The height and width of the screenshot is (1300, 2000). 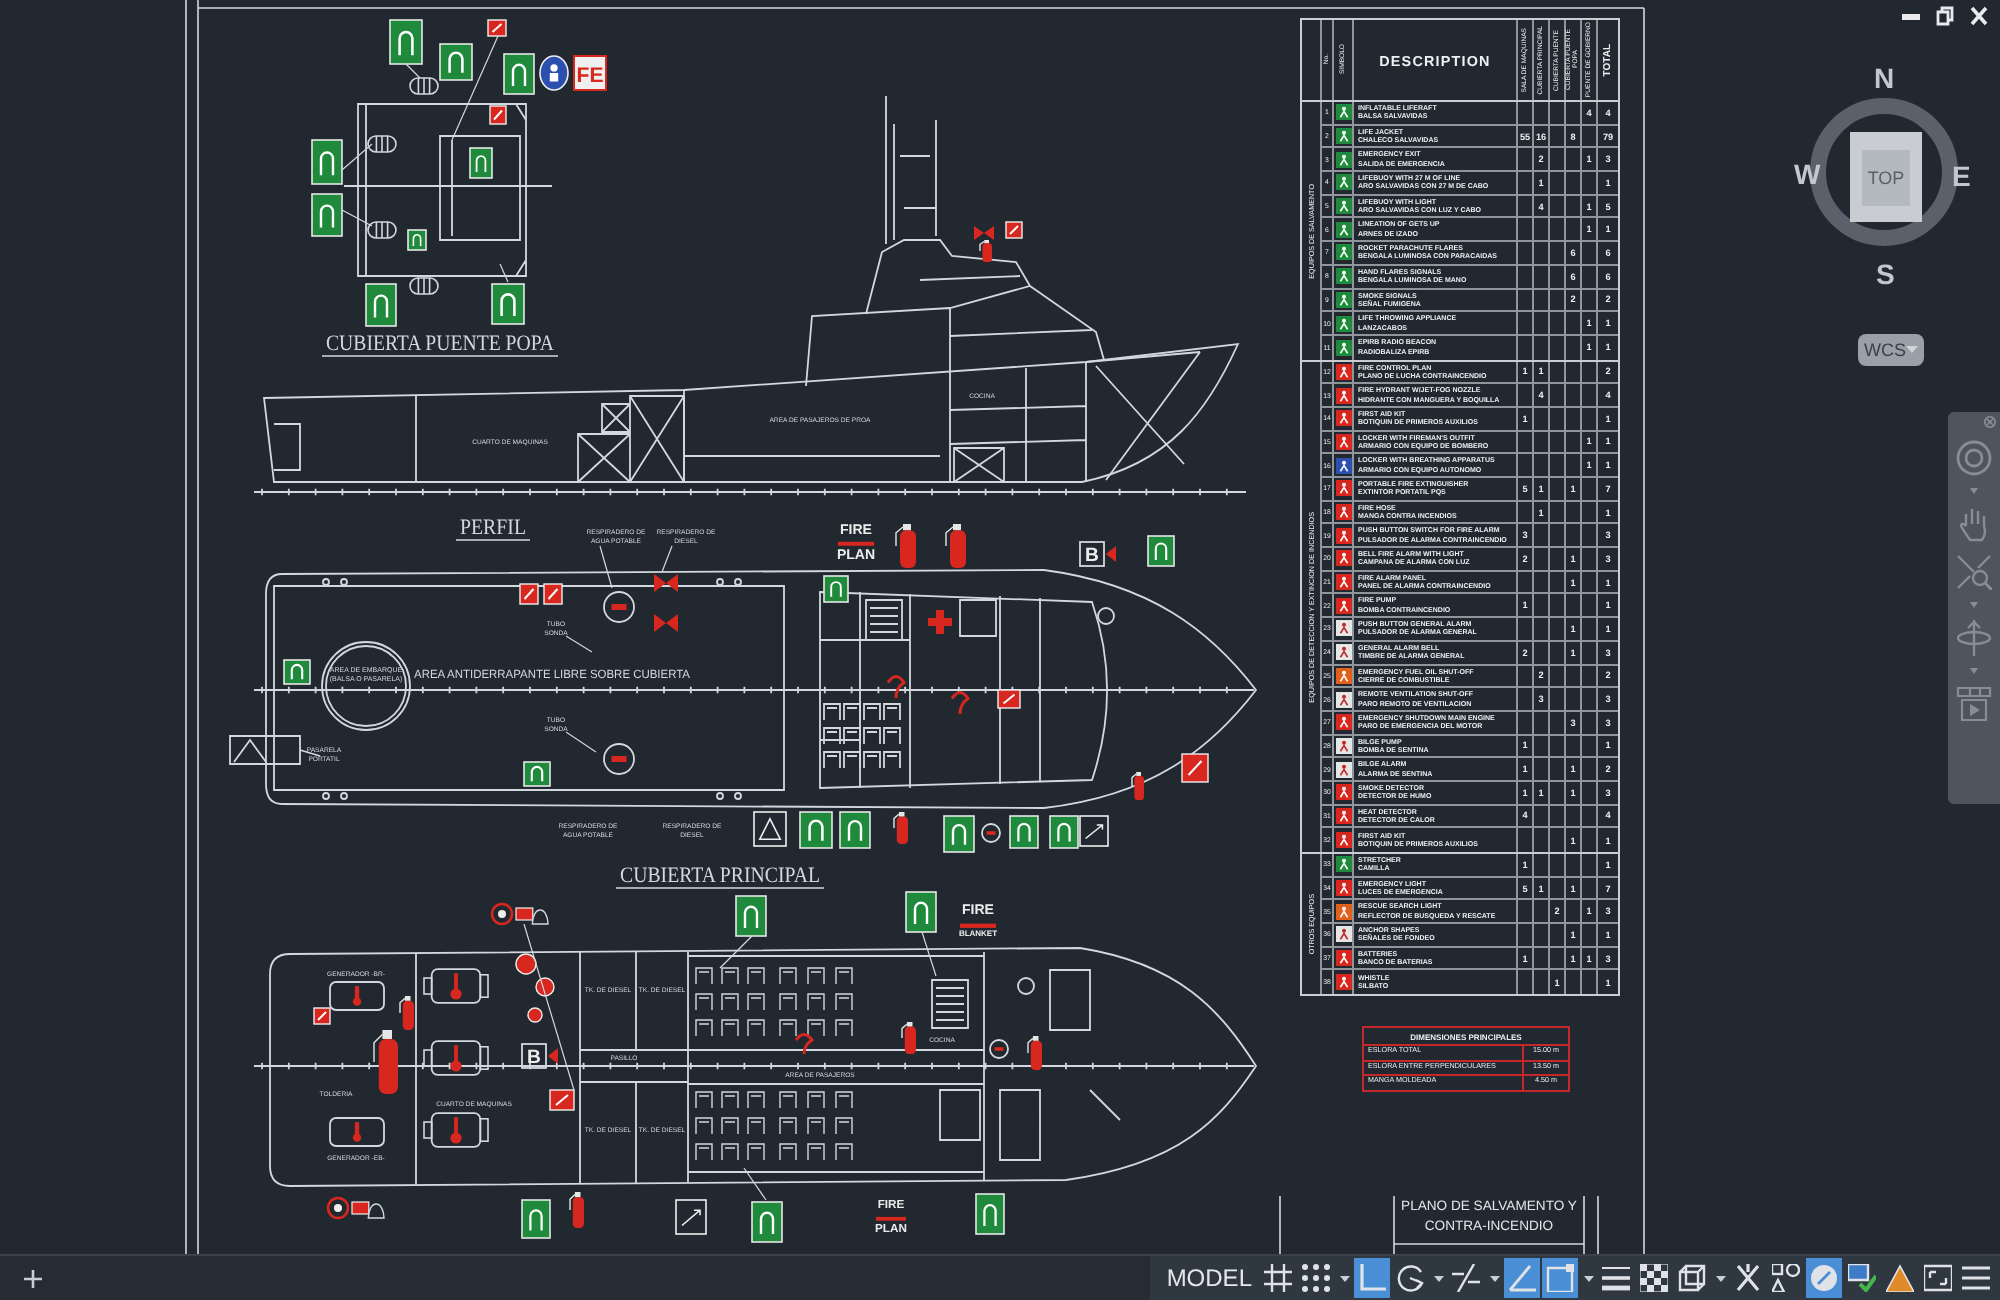 What do you see at coordinates (1891, 350) in the screenshot?
I see `coordinate-system-dropdown: WCS` at bounding box center [1891, 350].